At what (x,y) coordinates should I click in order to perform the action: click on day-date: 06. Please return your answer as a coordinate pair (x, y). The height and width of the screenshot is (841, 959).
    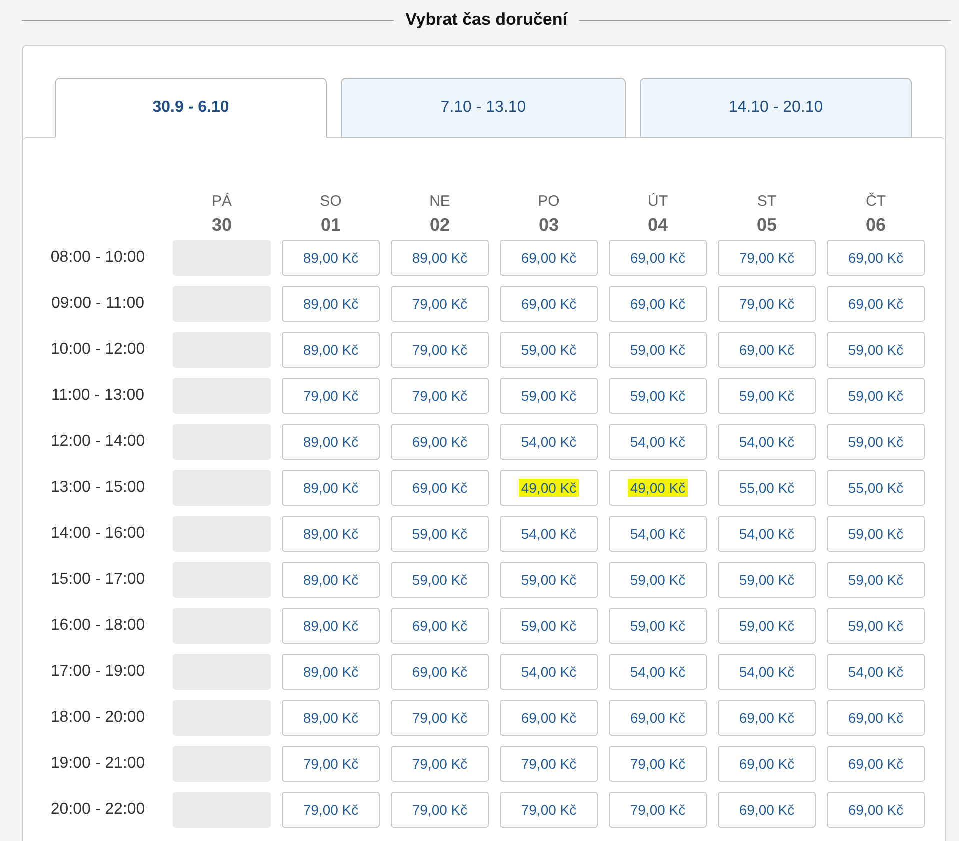
    Looking at the image, I should click on (876, 225).